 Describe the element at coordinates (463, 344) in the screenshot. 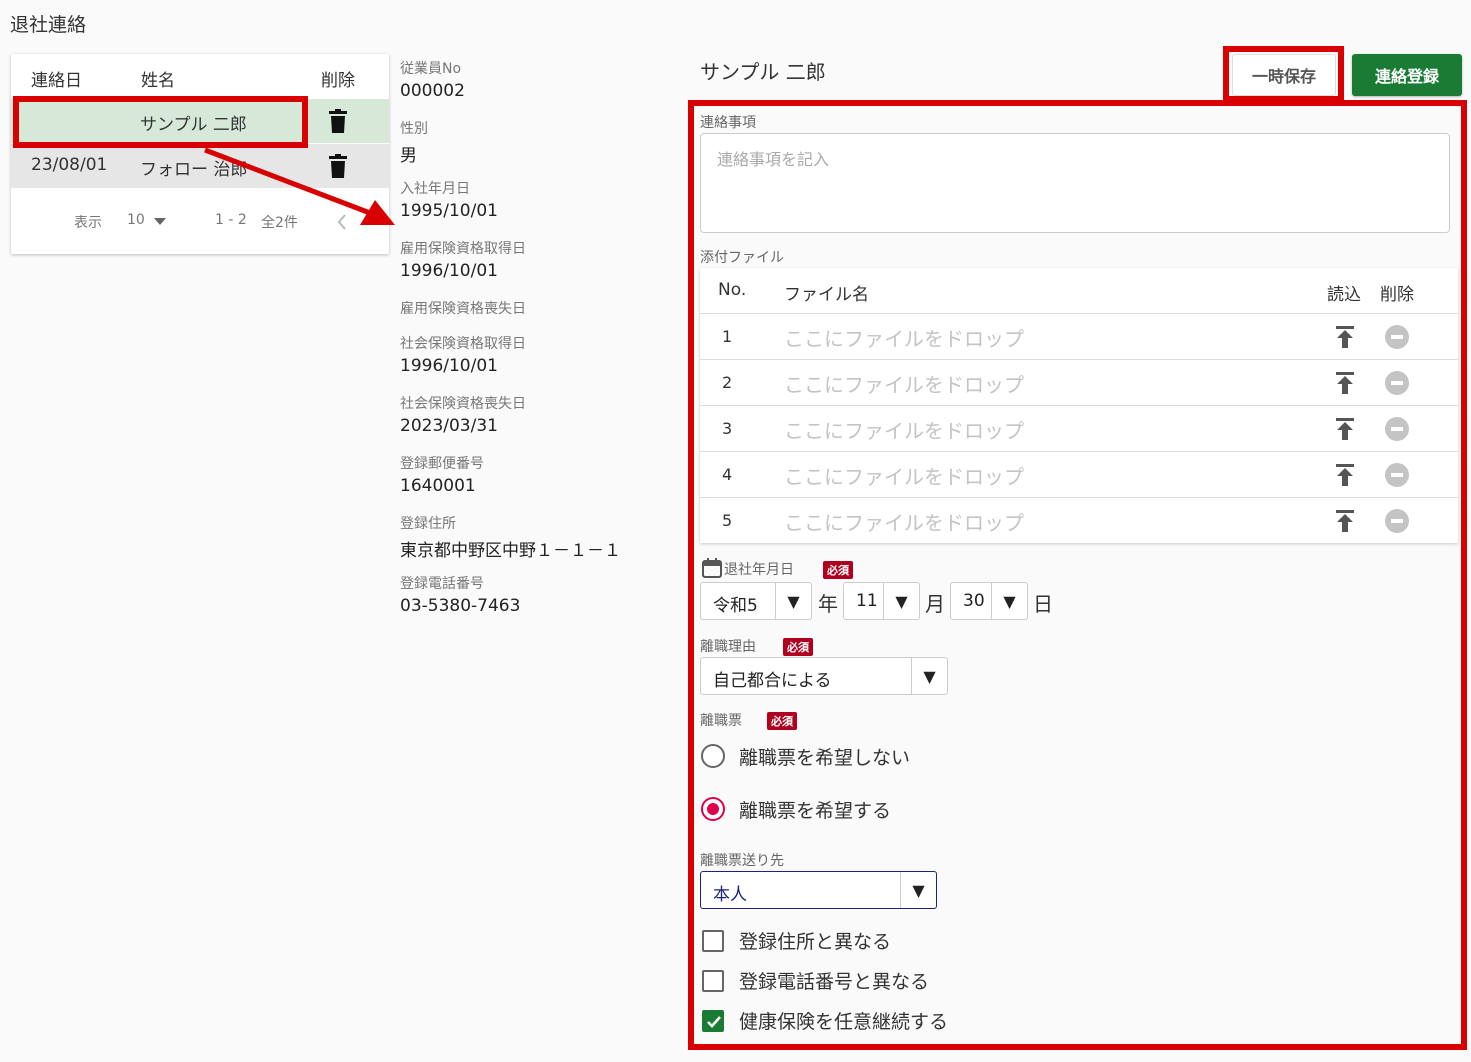

I see `info-label: 社会保険資格取得日` at that location.